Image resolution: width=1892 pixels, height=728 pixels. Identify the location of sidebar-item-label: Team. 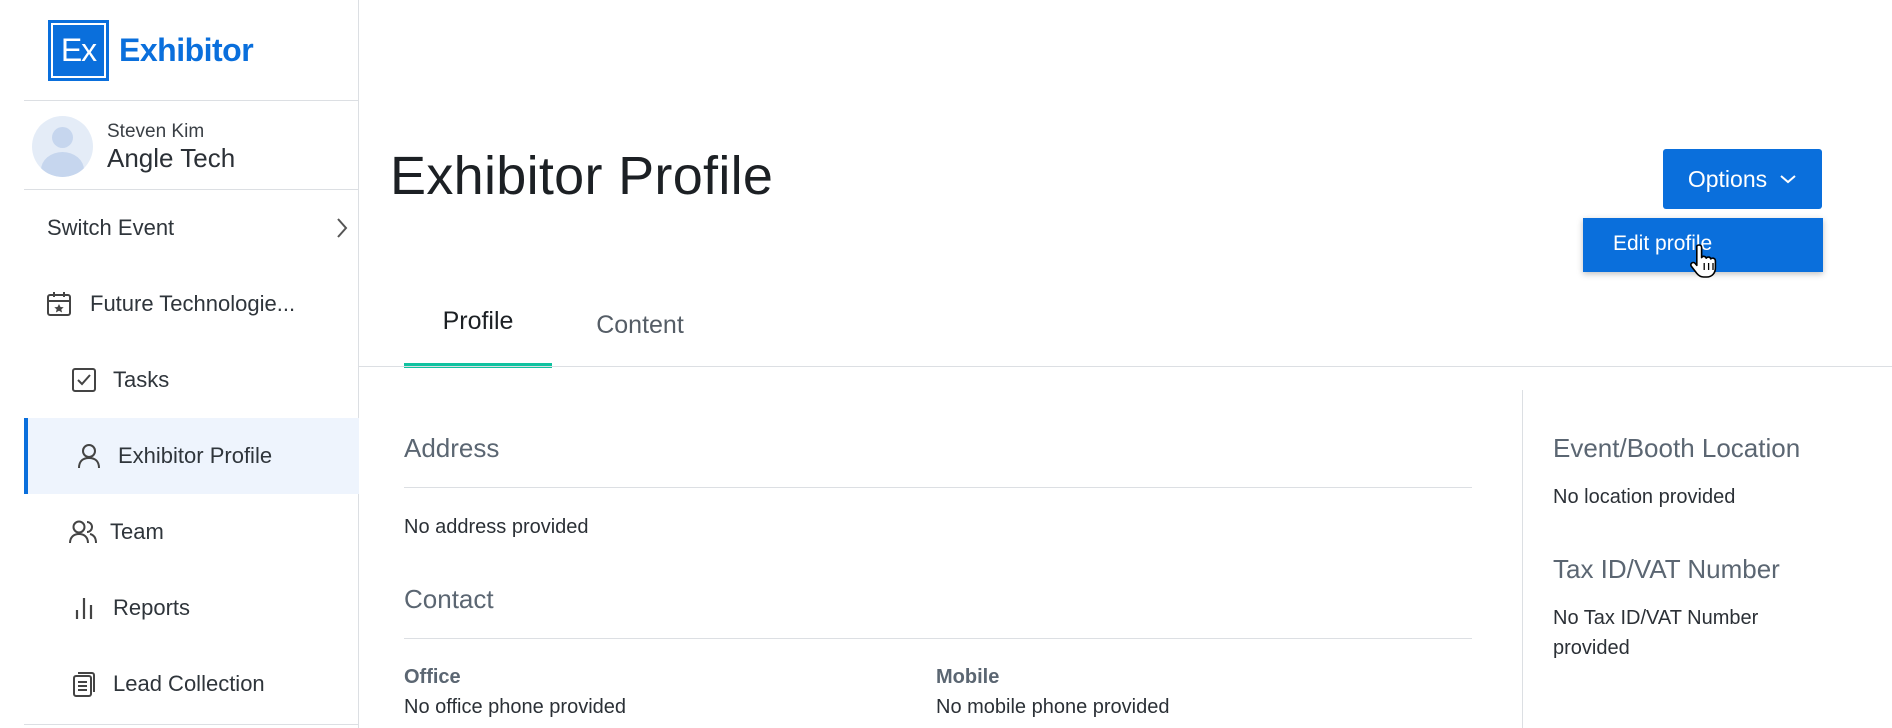
(137, 531).